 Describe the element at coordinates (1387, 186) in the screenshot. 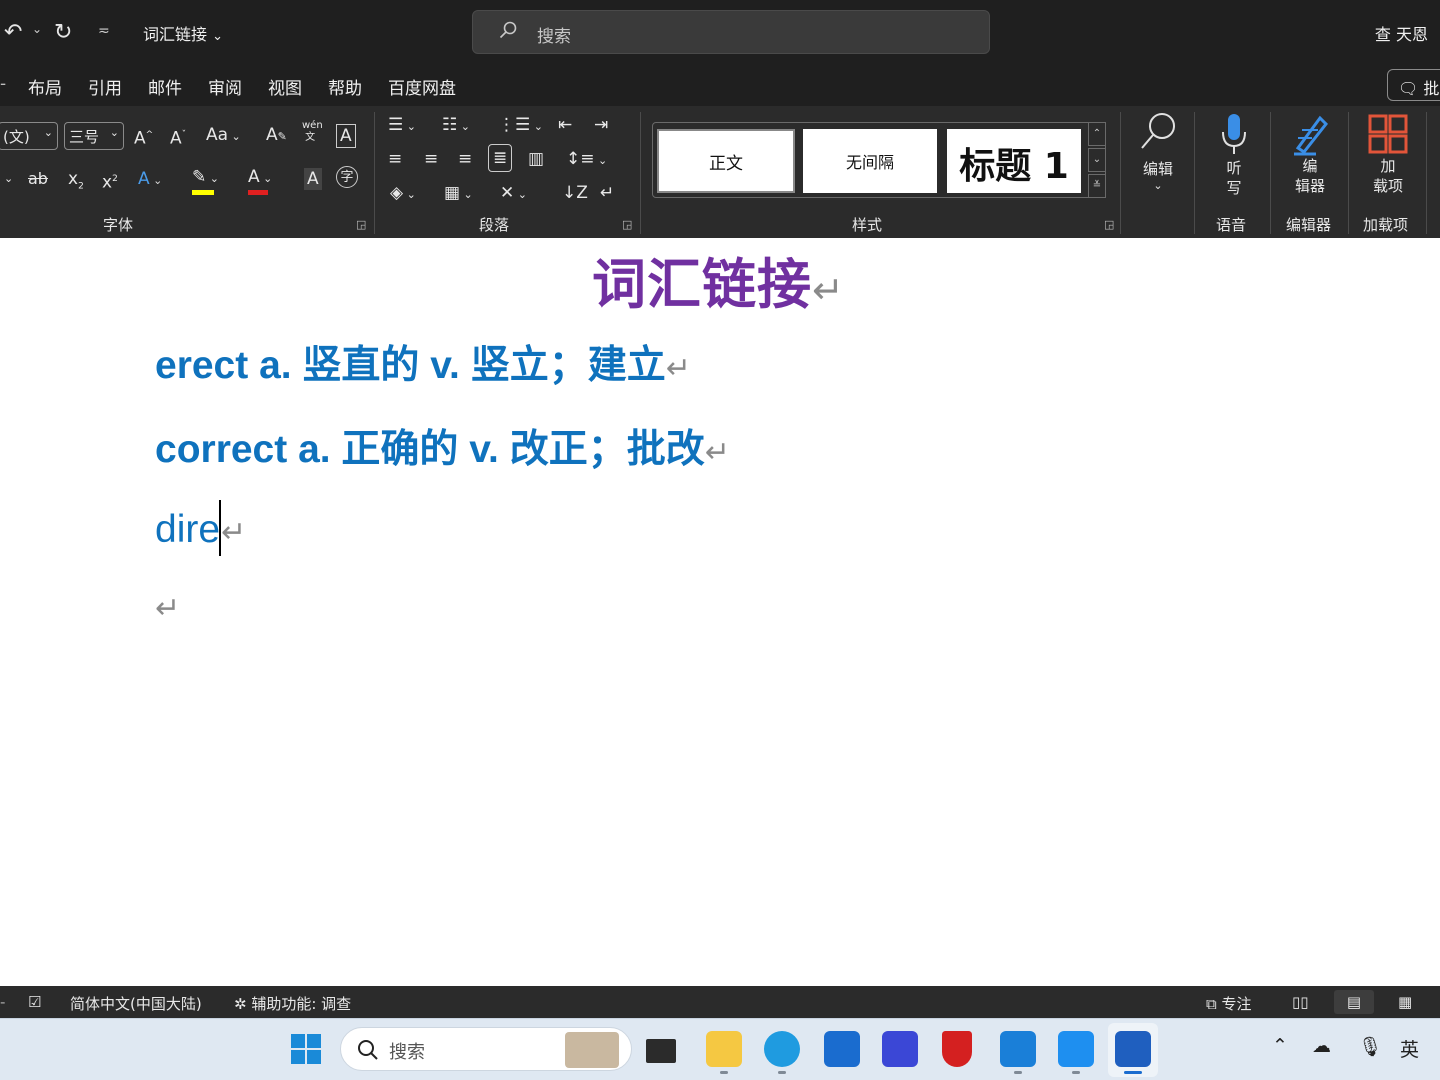

I see `addins-label-2: 载项` at that location.